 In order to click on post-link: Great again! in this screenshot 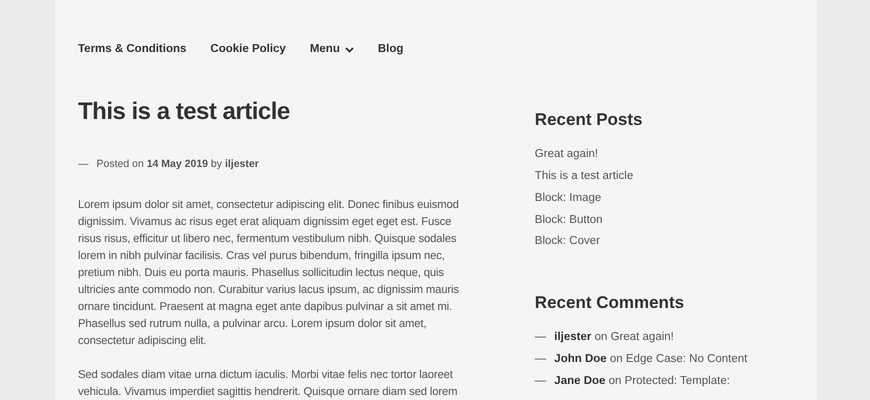, I will do `click(664, 155)`.